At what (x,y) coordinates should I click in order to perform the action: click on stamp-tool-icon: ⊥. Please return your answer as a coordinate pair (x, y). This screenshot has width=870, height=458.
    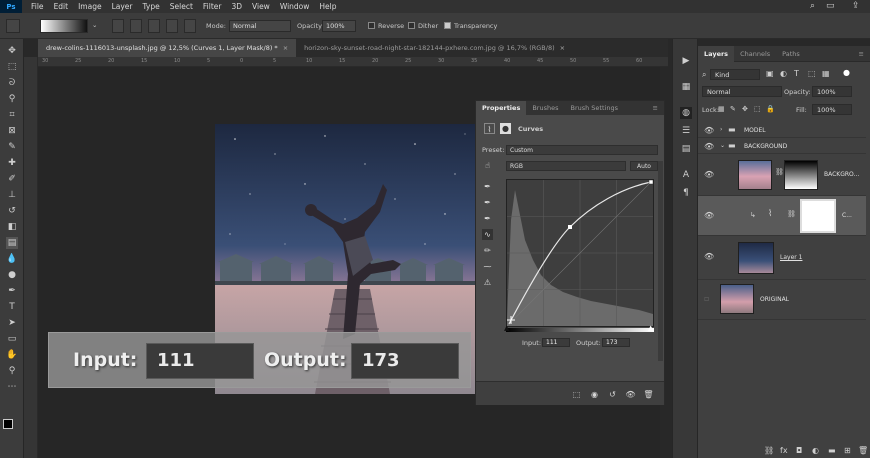
    Looking at the image, I should click on (12, 195).